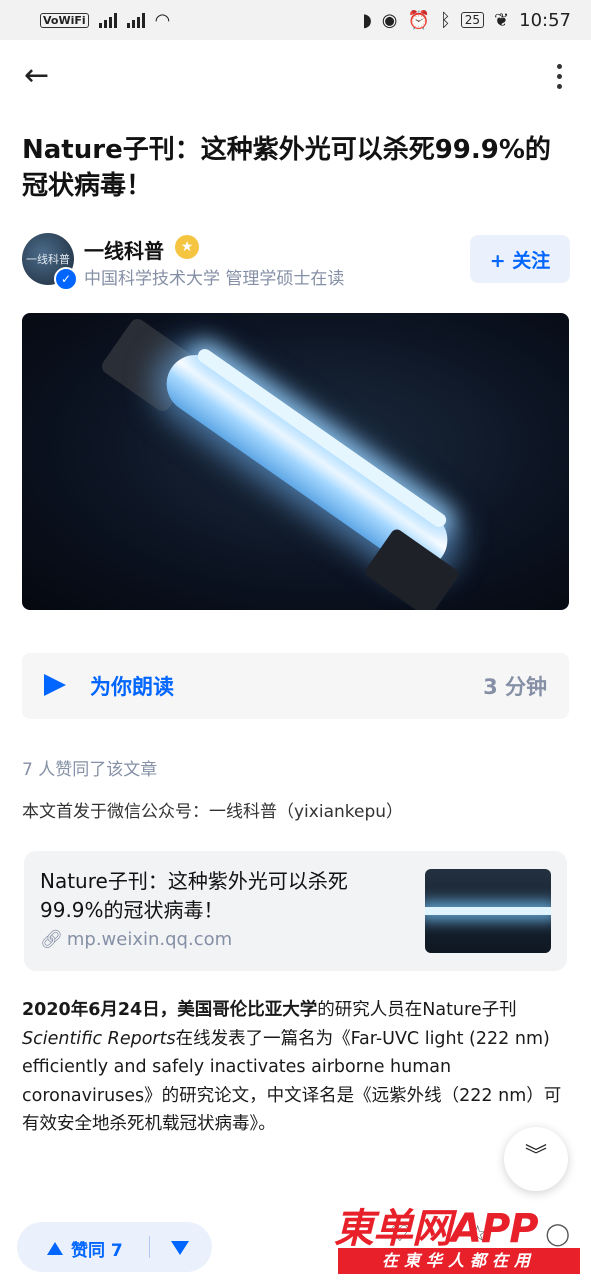  Describe the element at coordinates (64, 20) in the screenshot. I see `vowifi-badge: VoWiFi` at that location.